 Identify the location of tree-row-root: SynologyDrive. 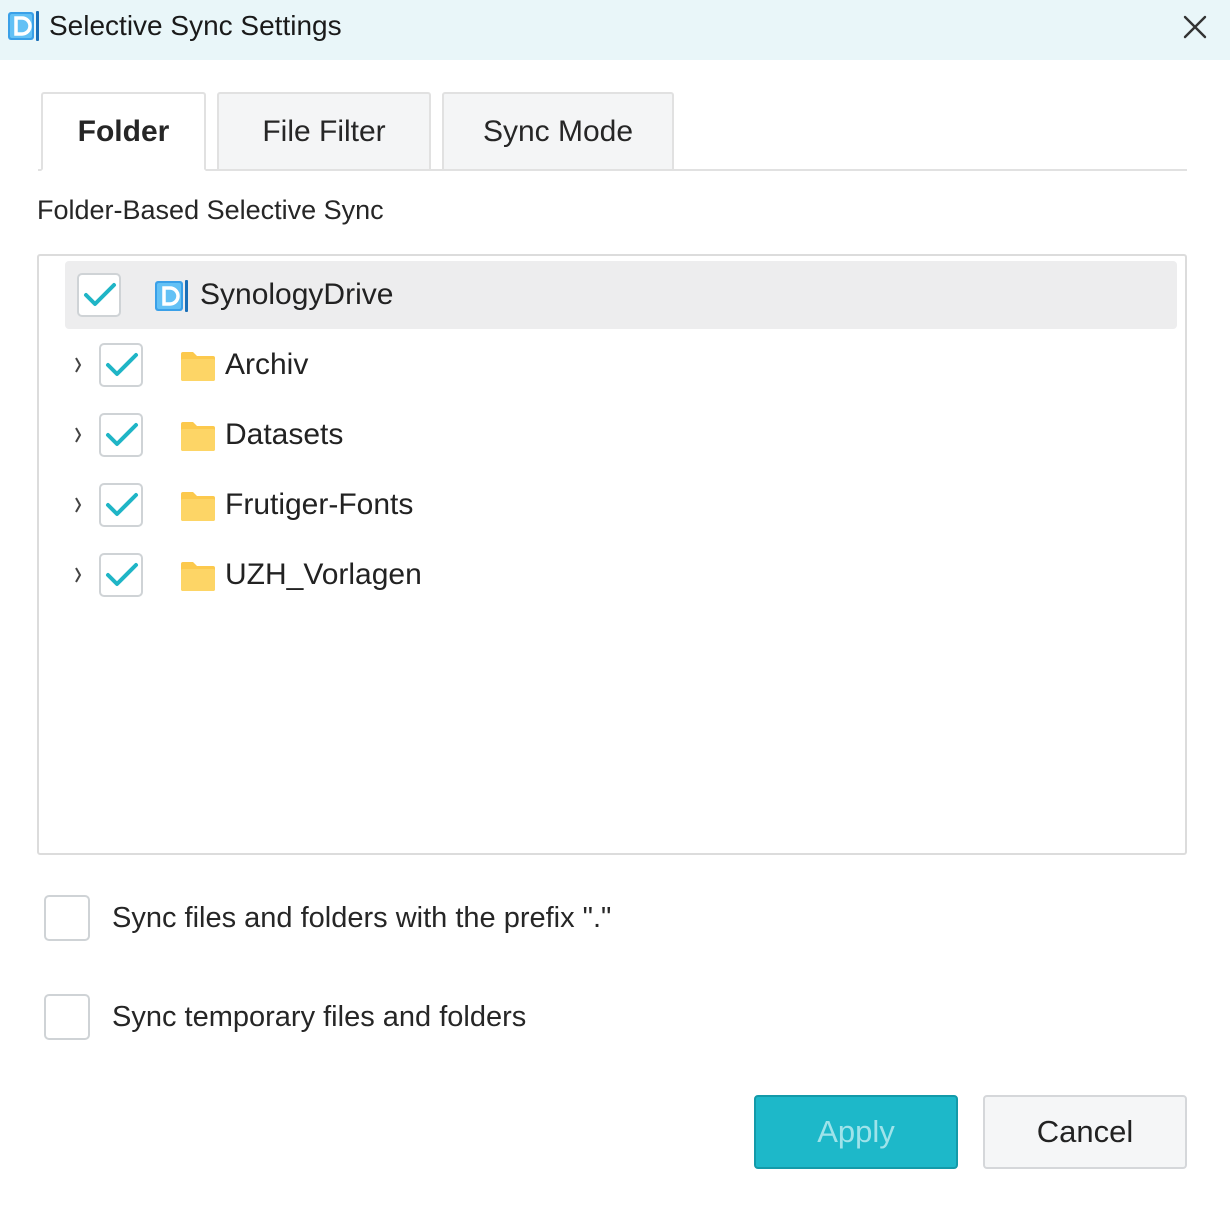
(621, 295).